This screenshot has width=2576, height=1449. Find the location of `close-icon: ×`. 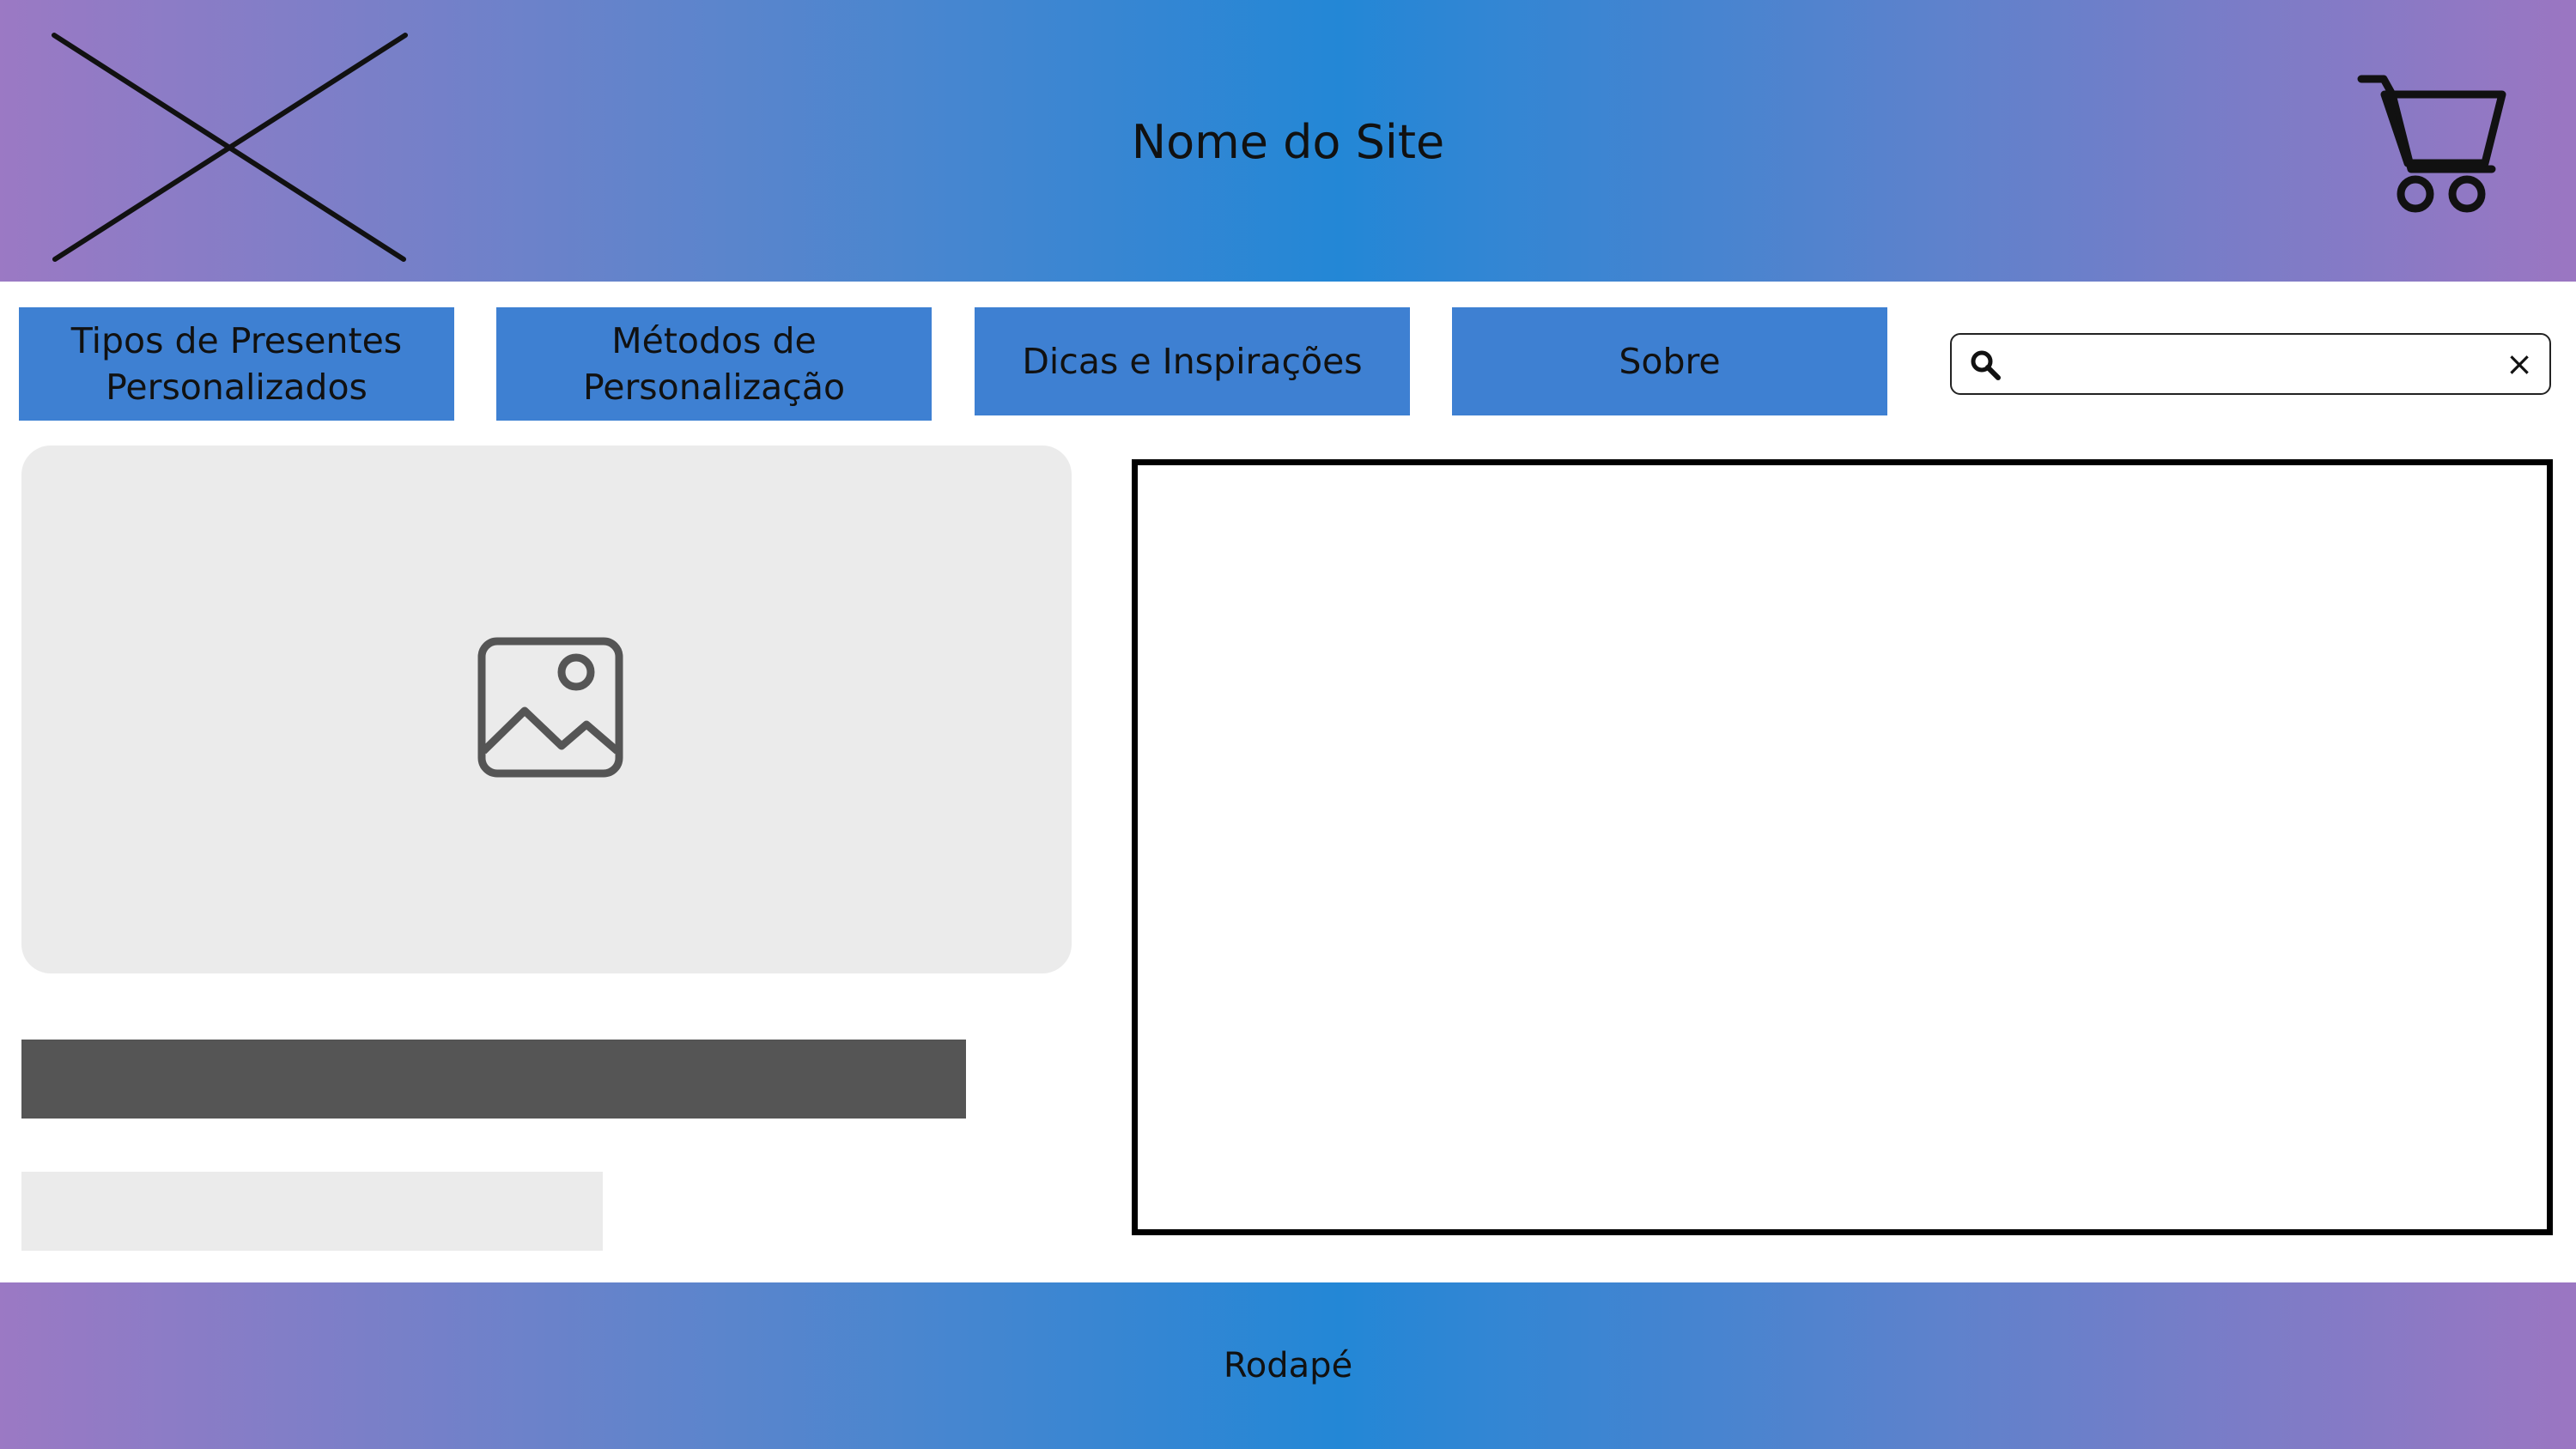

close-icon: × is located at coordinates (2519, 364).